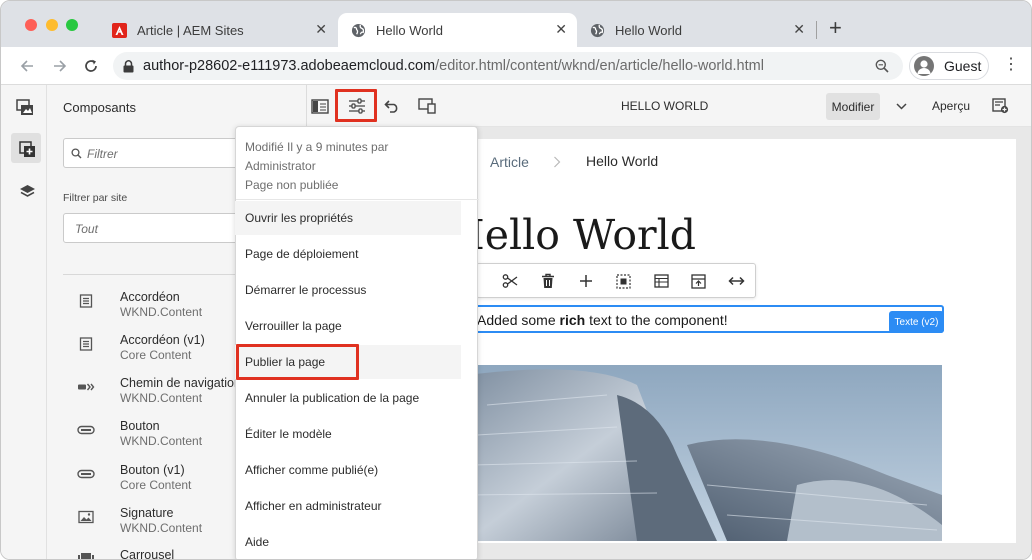 Image resolution: width=1032 pixels, height=560 pixels. Describe the element at coordinates (297, 362) in the screenshot. I see `publish-highlight` at that location.